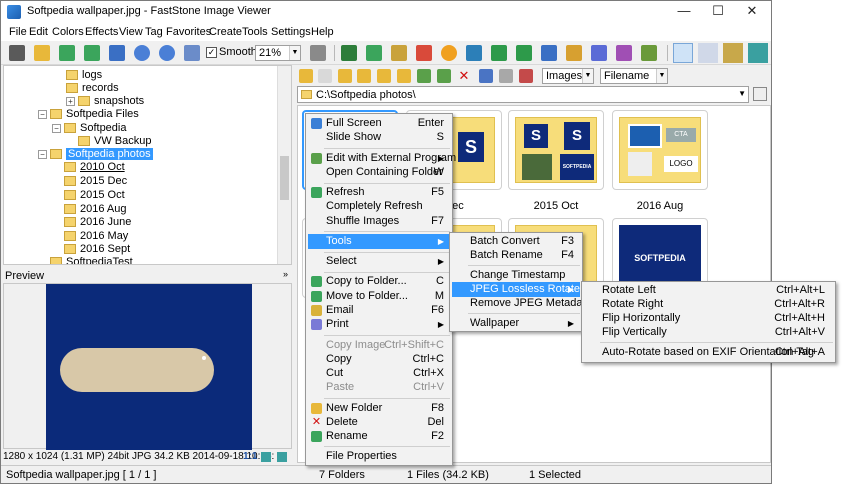  What do you see at coordinates (38, 32) in the screenshot?
I see `menu-edit: Edit` at bounding box center [38, 32].